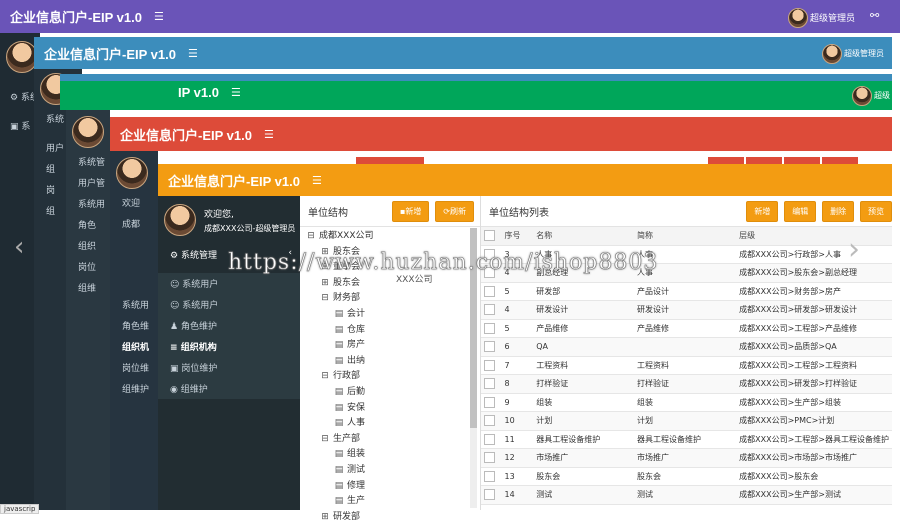 The height and width of the screenshot is (525, 900). What do you see at coordinates (134, 388) in the screenshot?
I see `sidebar-item: 组维护` at bounding box center [134, 388].